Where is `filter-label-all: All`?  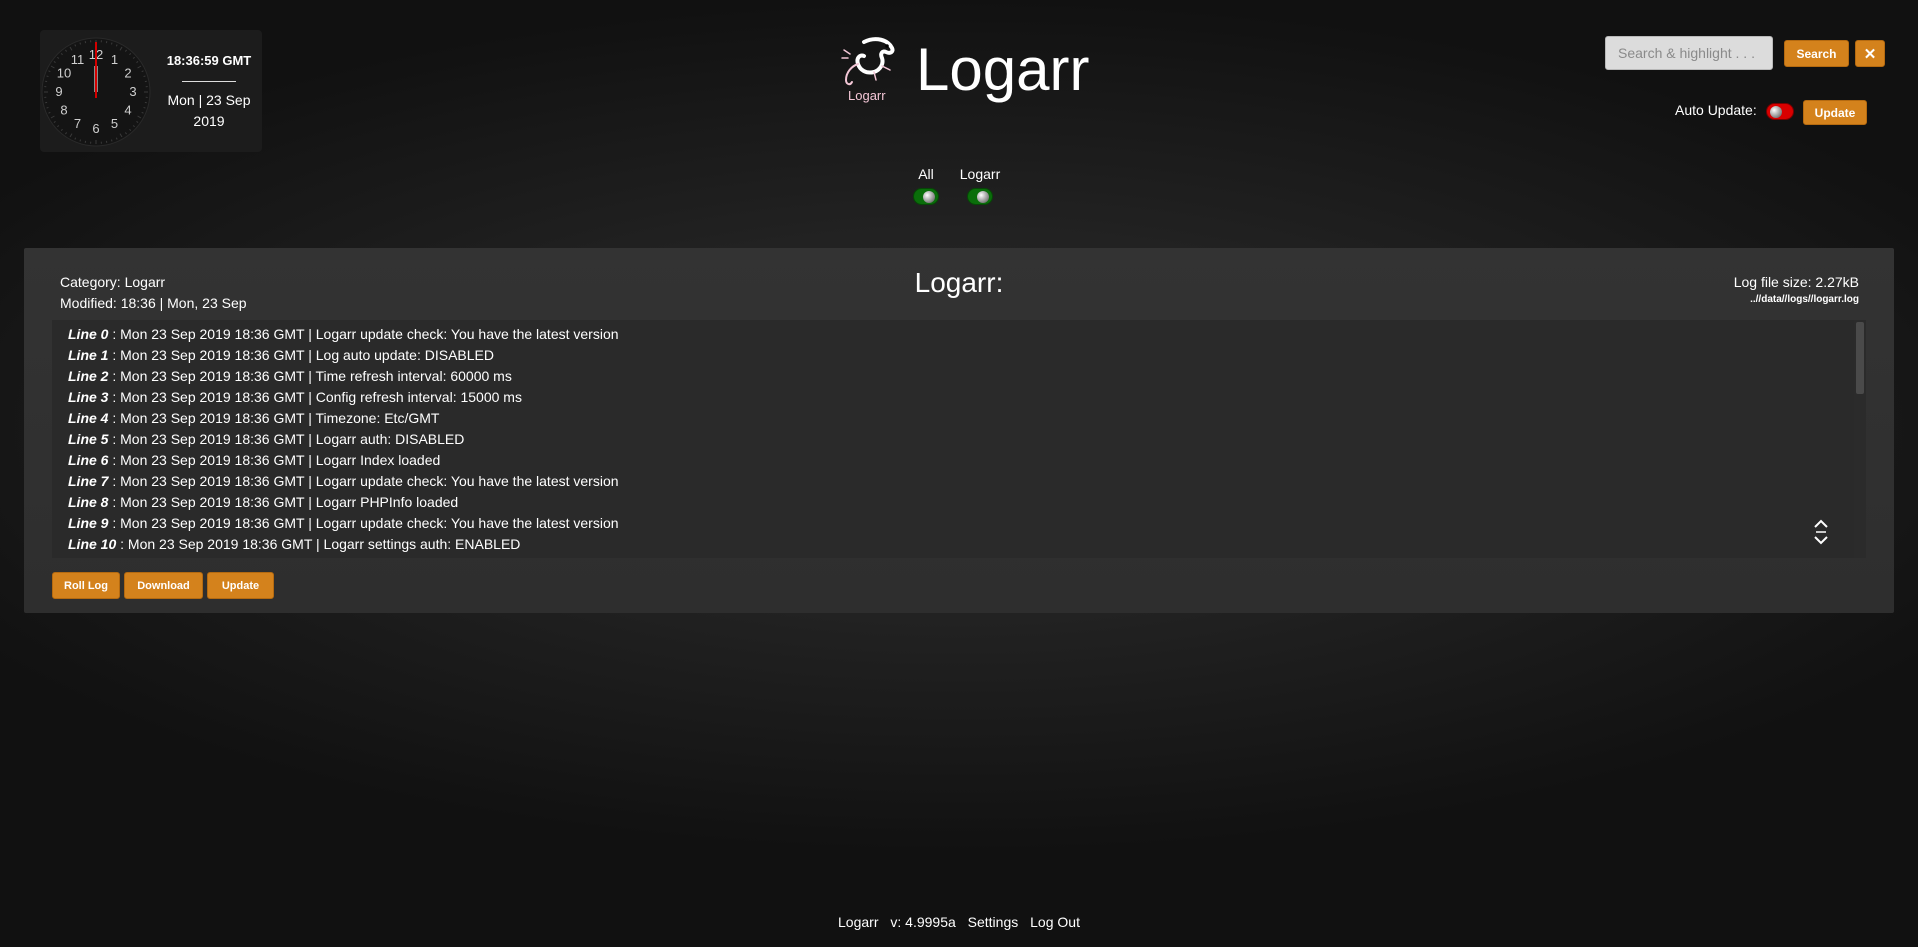 filter-label-all: All is located at coordinates (926, 174).